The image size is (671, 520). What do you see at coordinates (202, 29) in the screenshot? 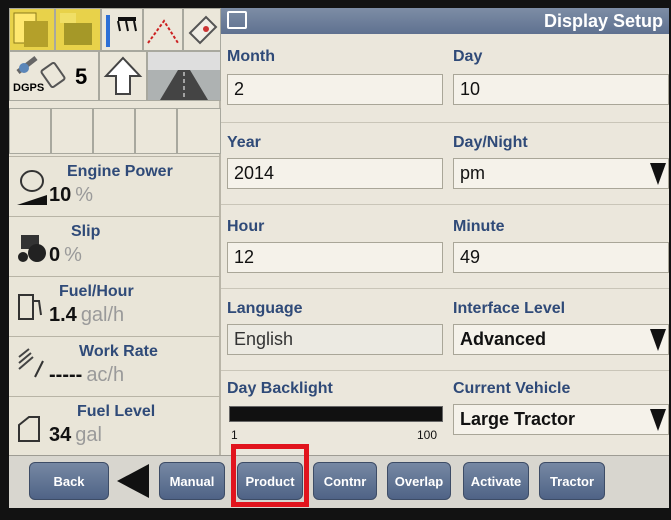
I see `card-icon` at bounding box center [202, 29].